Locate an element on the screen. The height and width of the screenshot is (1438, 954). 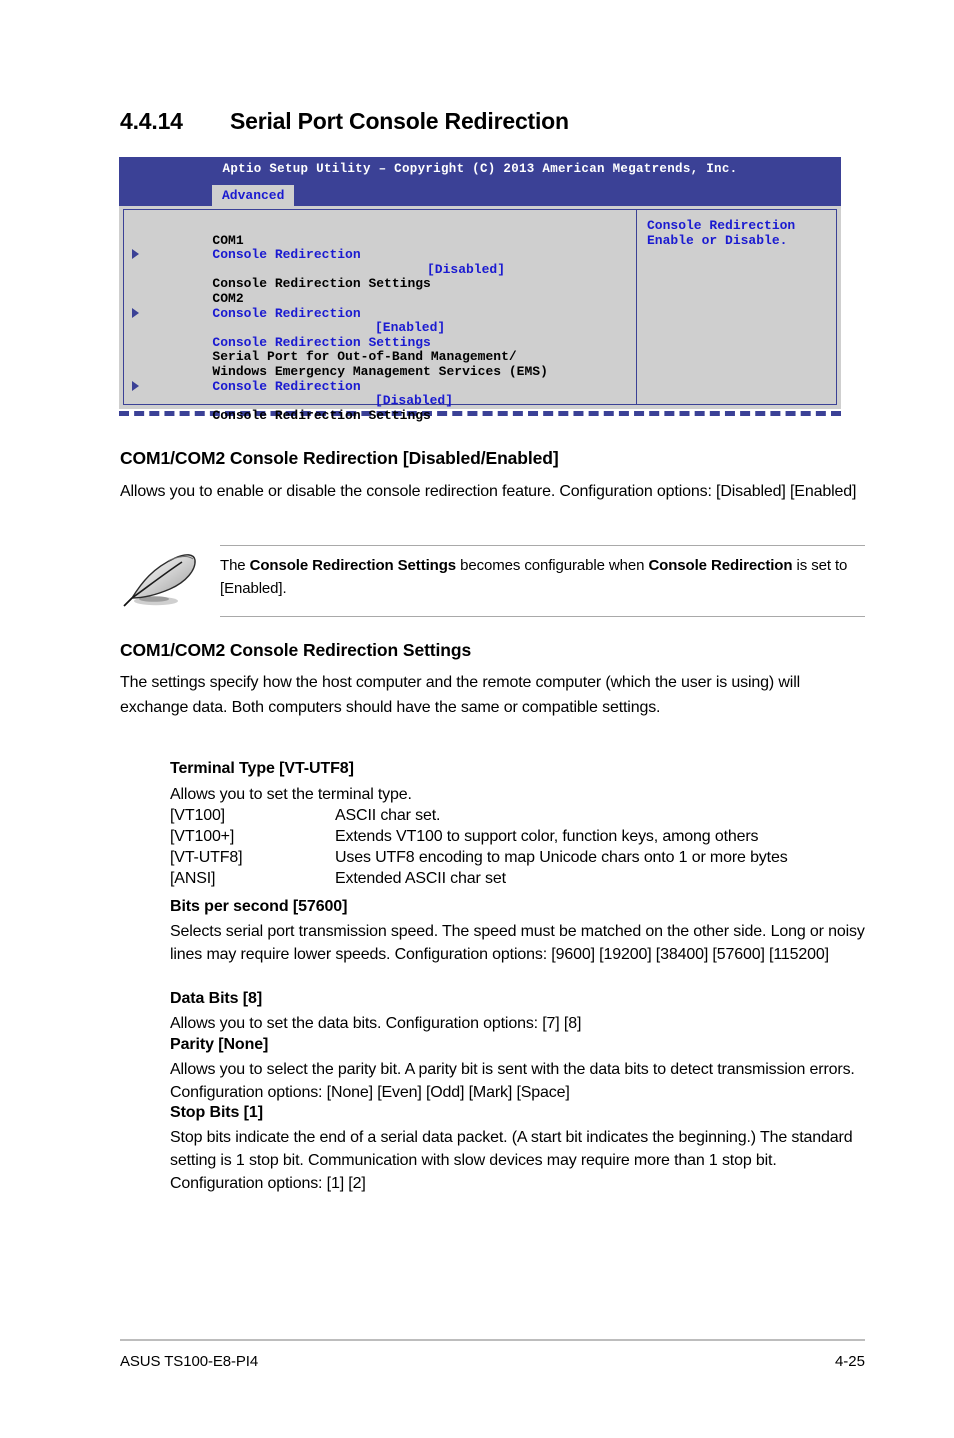
option-desc-ansi: Extended ASCII char set is located at coordinates (420, 878).